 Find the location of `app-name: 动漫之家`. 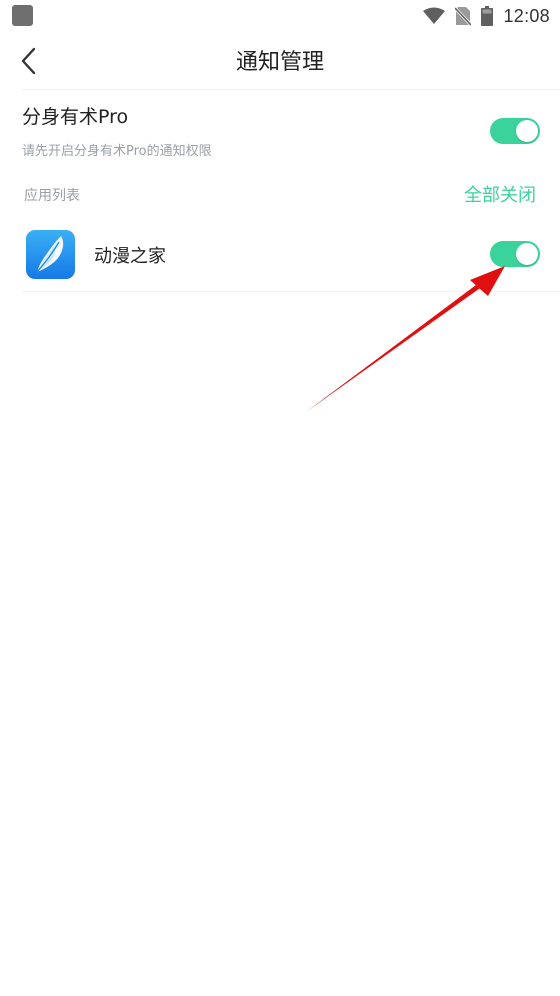

app-name: 动漫之家 is located at coordinates (130, 256).